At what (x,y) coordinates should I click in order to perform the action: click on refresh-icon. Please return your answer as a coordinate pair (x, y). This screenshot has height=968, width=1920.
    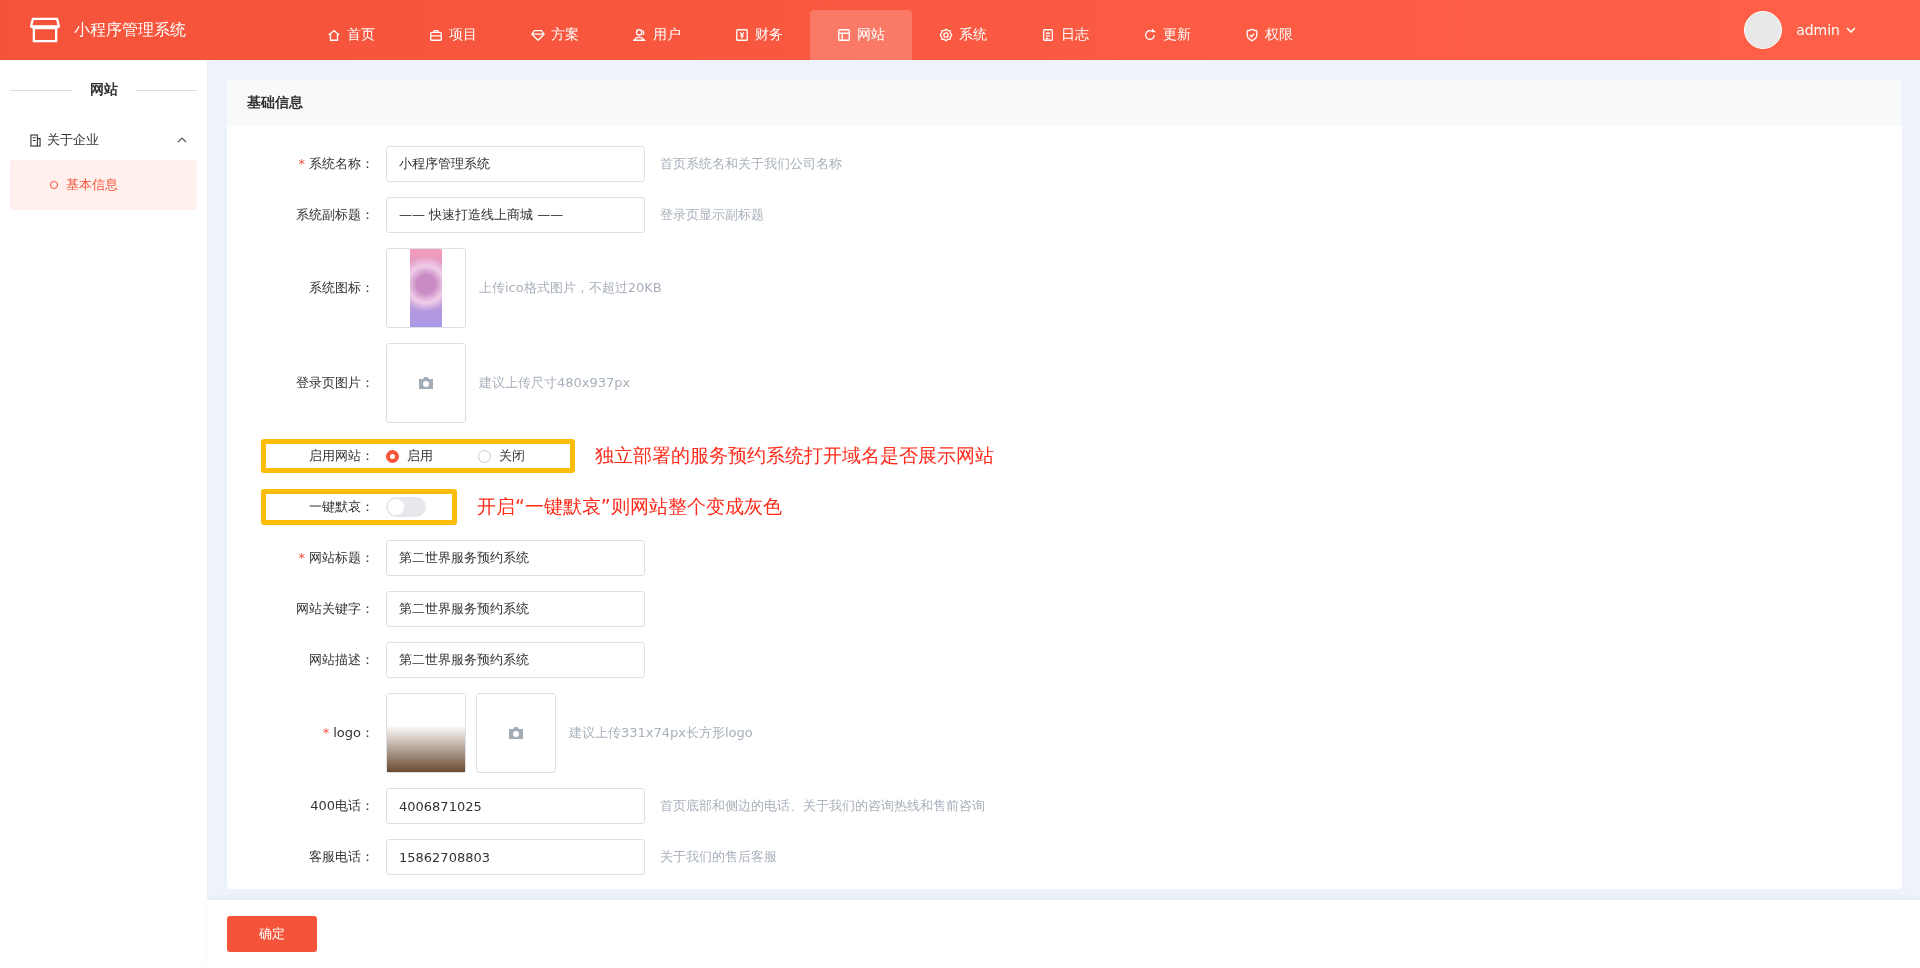
    Looking at the image, I should click on (1150, 35).